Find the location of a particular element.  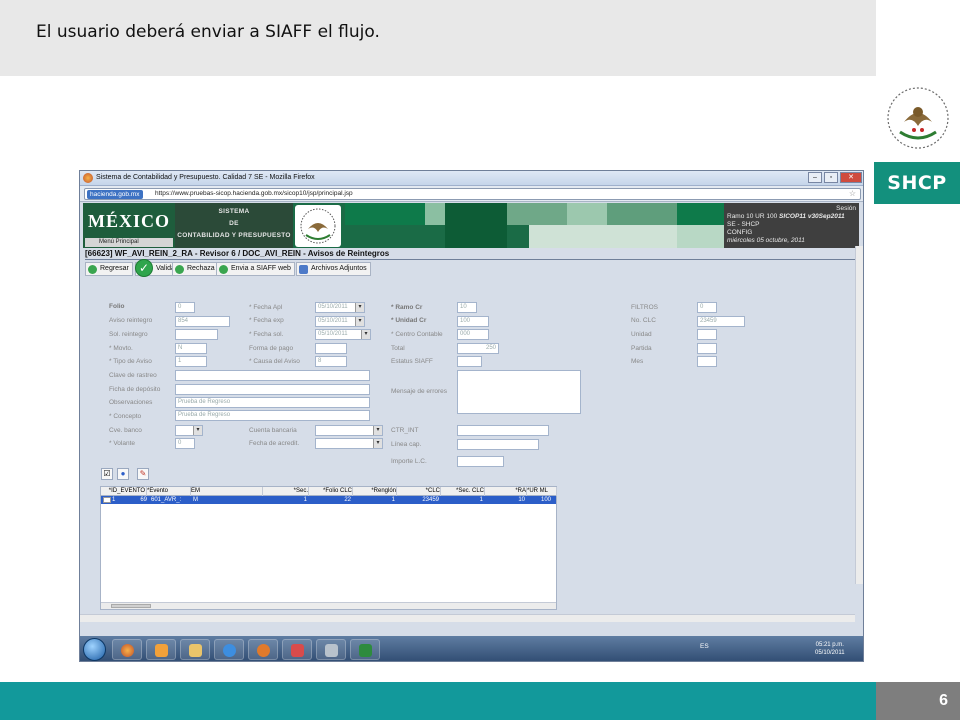

session-version: SICOP11 v30Sep2011 is located at coordinates (812, 216).